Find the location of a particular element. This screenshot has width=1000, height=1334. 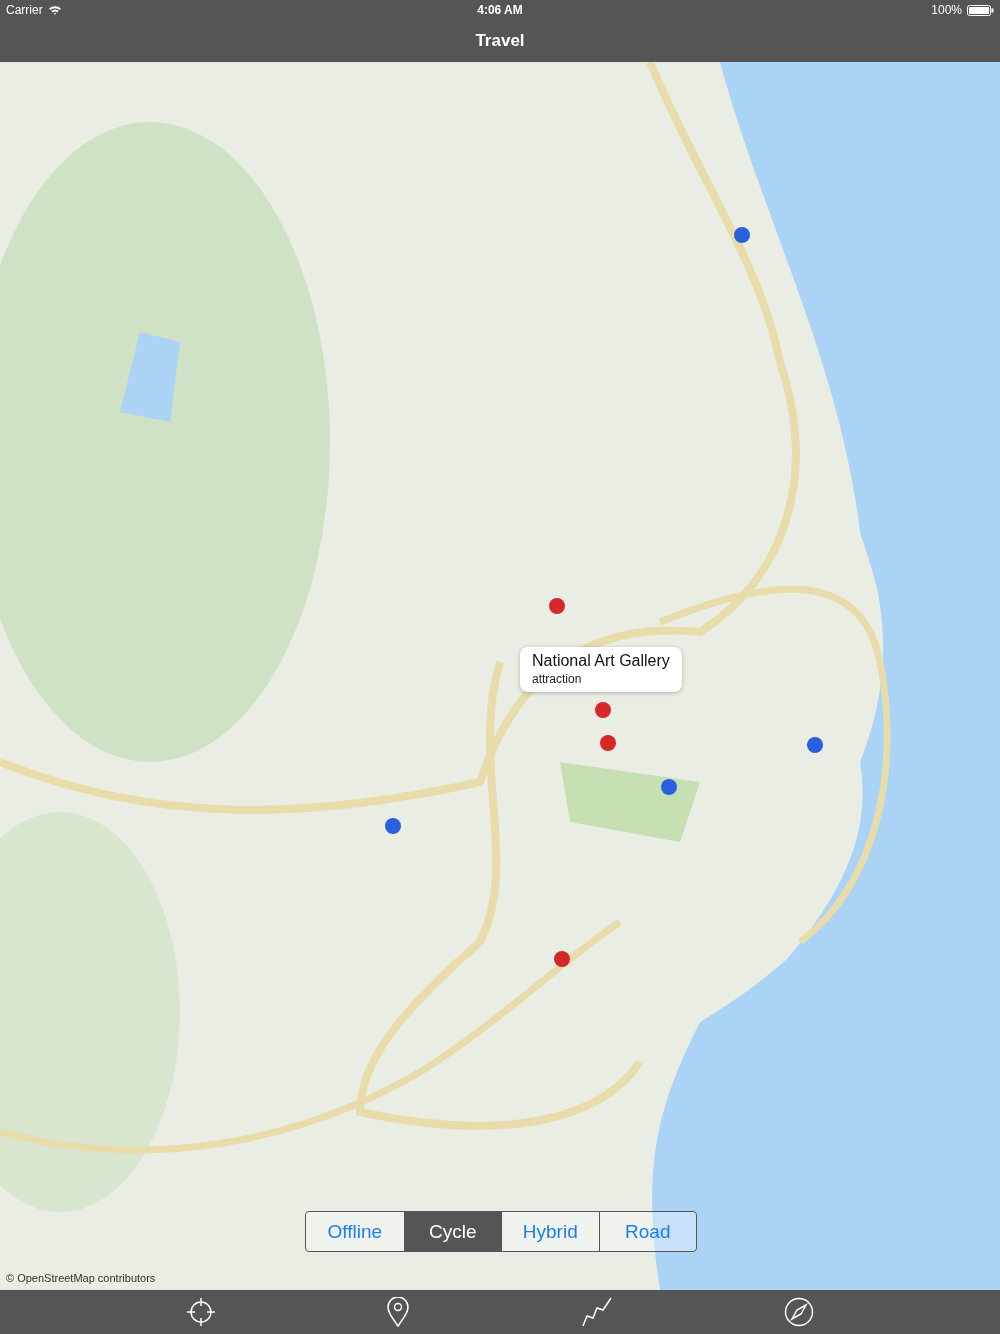

battery-percent: 100% is located at coordinates (946, 10).